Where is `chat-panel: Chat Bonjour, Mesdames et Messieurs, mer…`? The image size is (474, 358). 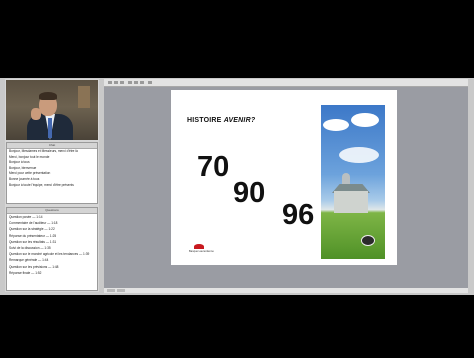
chat-panel: Chat Bonjour, Mesdames et Messieurs, mer… is located at coordinates (52, 173).